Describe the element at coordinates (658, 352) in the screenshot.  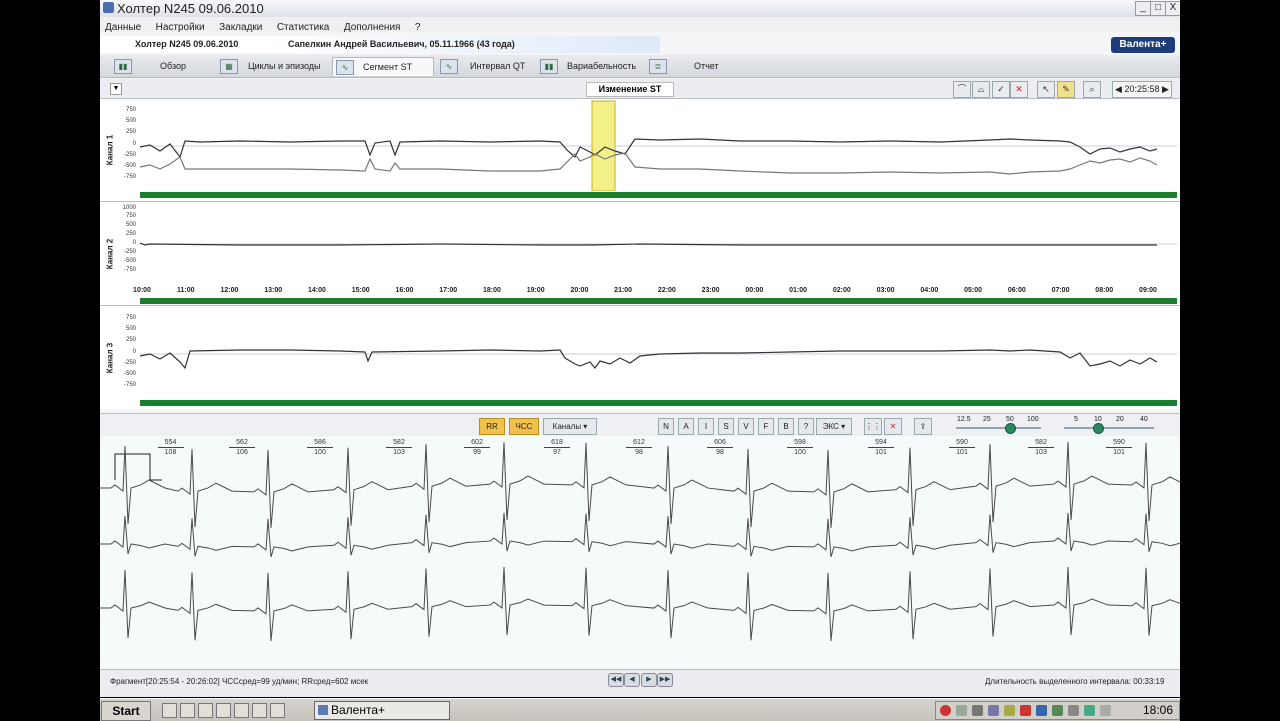
I see `channel-3-plot` at that location.